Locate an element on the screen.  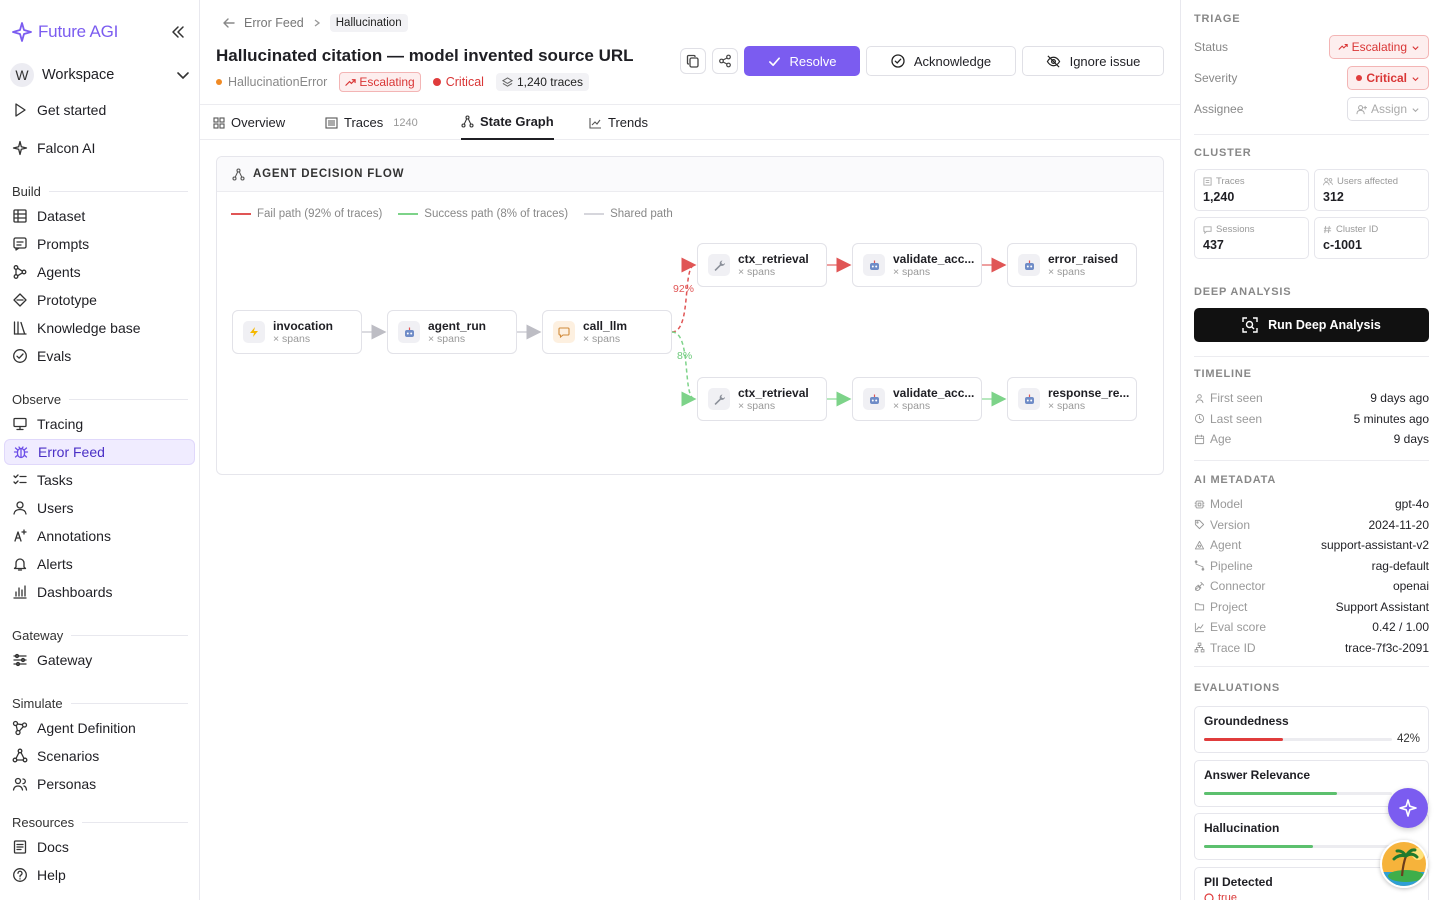
evaluation-progress-track is located at coordinates (1298, 793).